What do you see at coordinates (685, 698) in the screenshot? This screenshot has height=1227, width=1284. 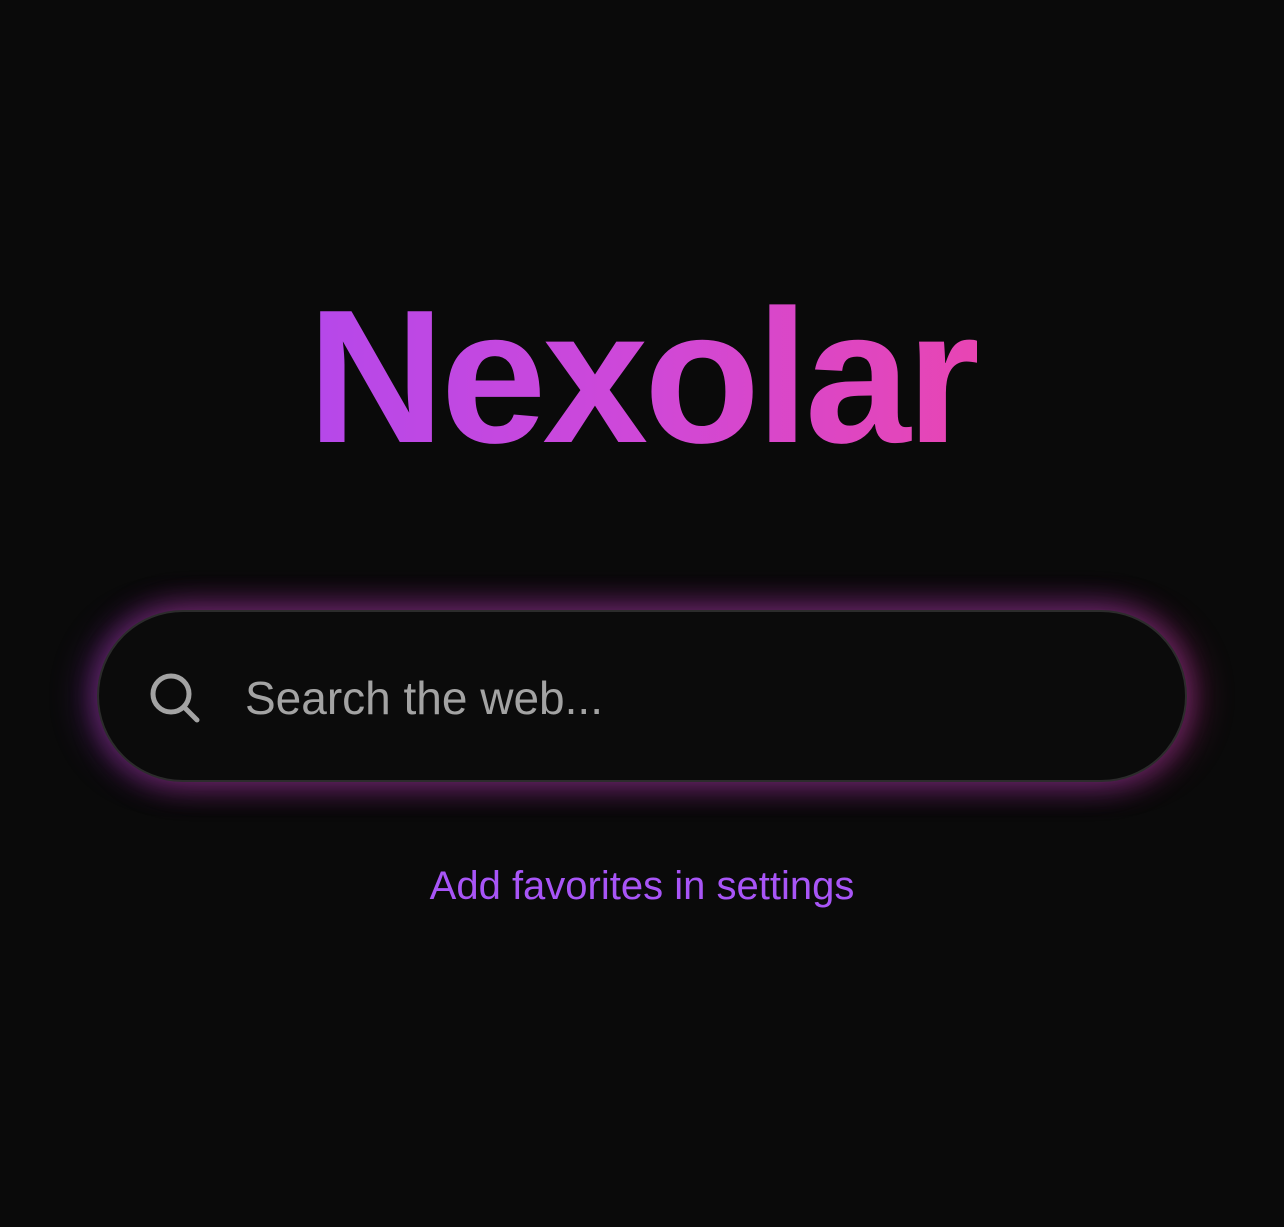 I see `search-input` at bounding box center [685, 698].